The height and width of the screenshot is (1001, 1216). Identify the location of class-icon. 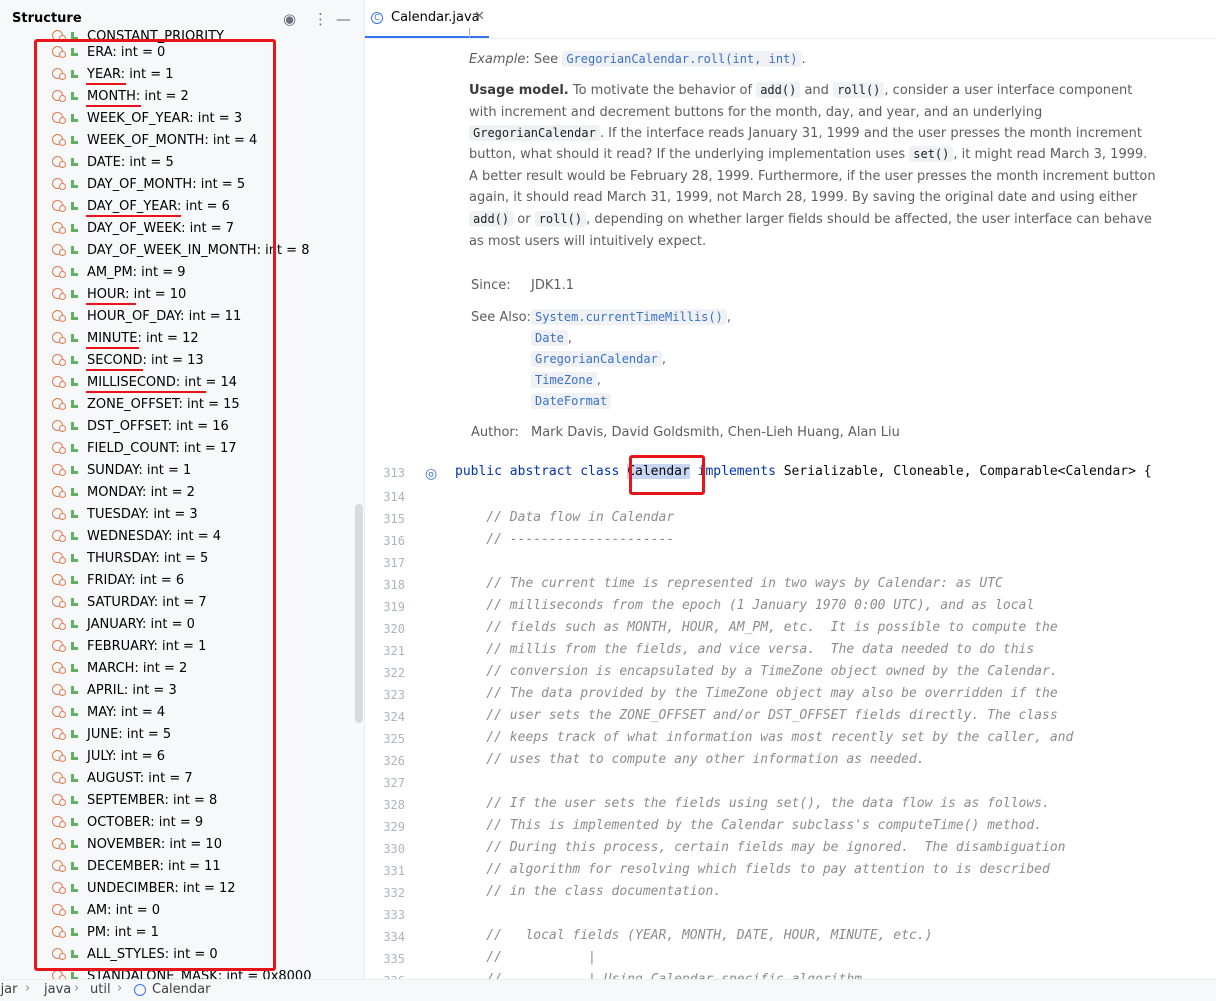
(140, 990).